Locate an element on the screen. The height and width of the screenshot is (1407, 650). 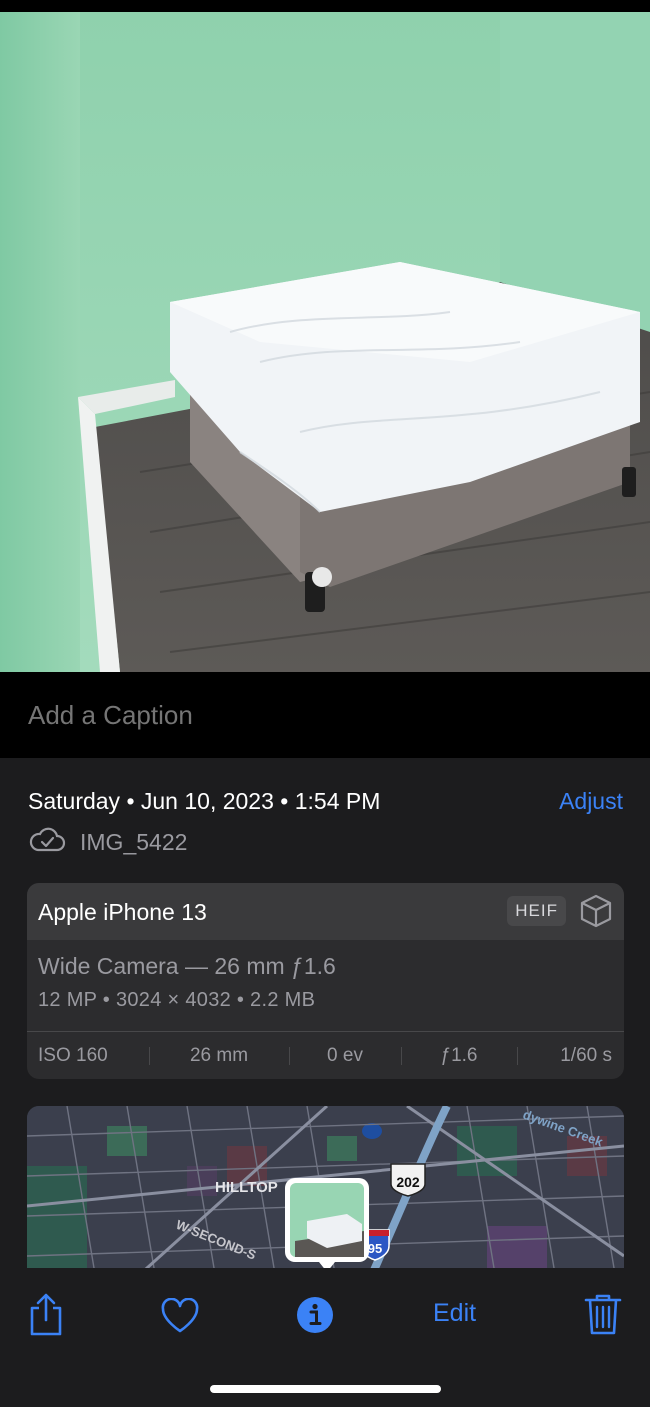
exif-focal-length: 26 mm is located at coordinates (219, 1056).